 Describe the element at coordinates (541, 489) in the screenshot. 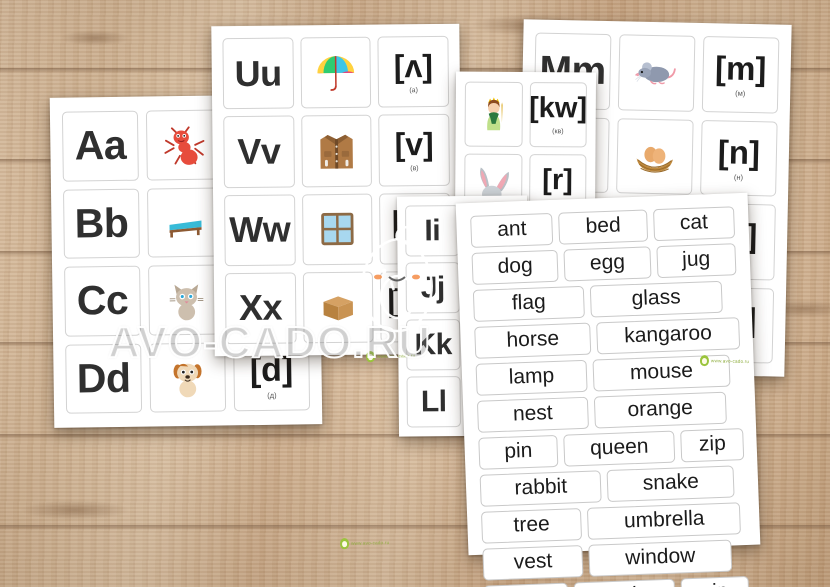

I see `word-chip: rabbit` at that location.